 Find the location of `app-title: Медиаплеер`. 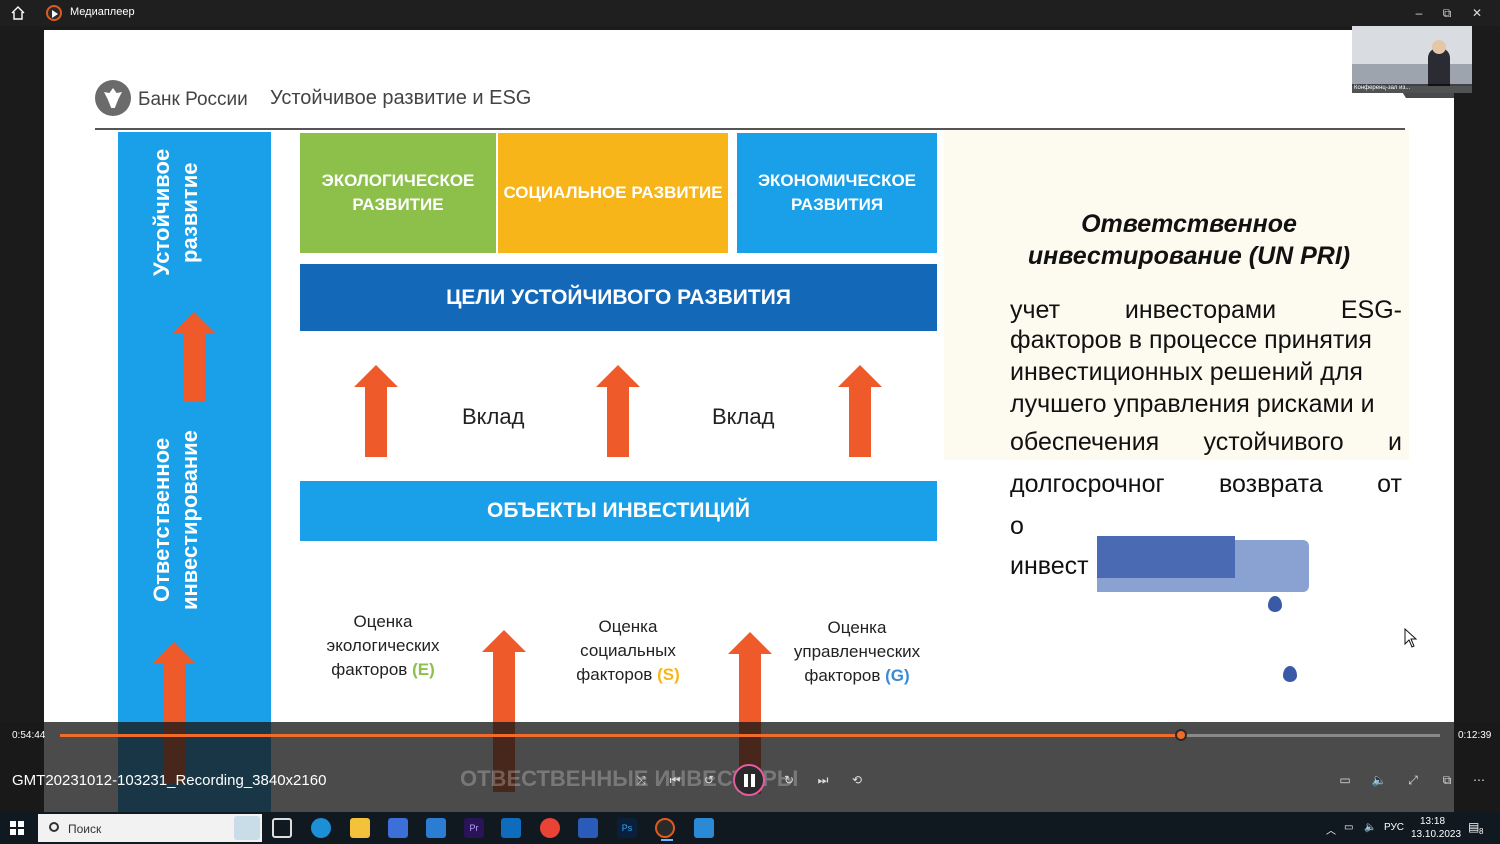

app-title: Медиаплеер is located at coordinates (102, 12).